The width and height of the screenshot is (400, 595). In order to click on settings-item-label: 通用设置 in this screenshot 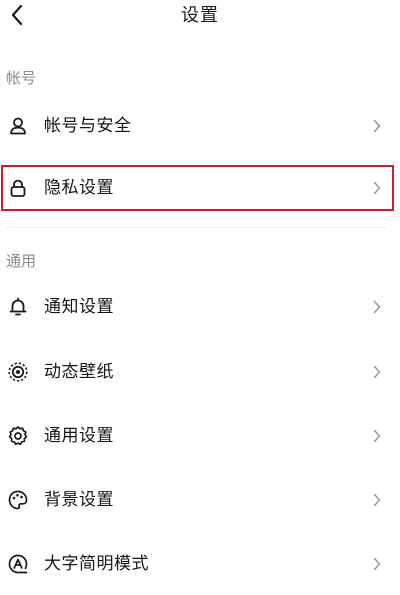, I will do `click(79, 436)`.